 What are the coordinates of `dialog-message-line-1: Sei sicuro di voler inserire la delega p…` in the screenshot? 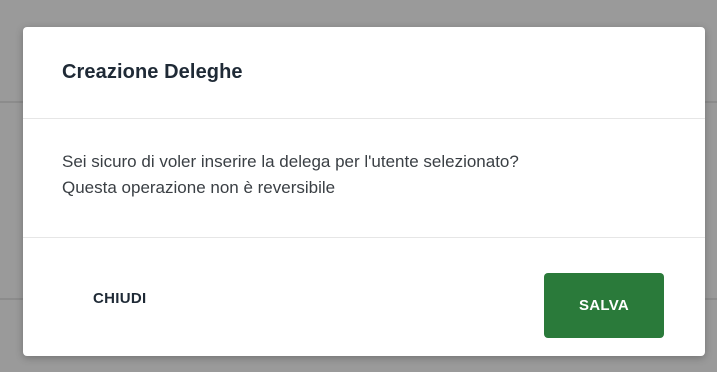 It's located at (290, 161).